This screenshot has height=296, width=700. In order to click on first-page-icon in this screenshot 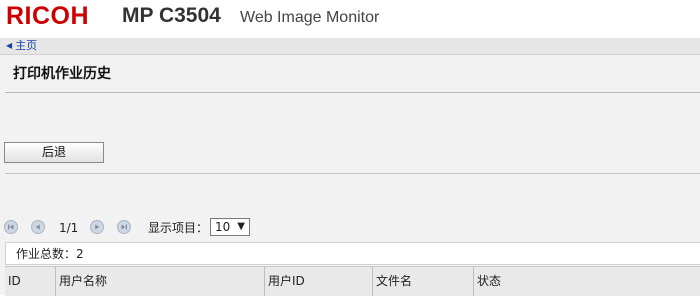, I will do `click(11, 227)`.